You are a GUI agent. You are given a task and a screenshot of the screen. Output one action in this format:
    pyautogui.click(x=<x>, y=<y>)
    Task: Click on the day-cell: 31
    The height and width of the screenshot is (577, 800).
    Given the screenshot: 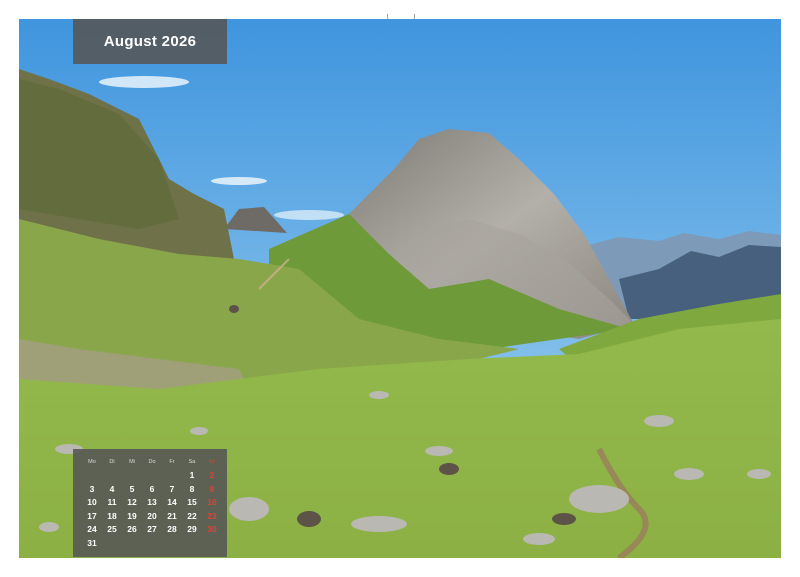 What is the action you would take?
    pyautogui.click(x=92, y=542)
    